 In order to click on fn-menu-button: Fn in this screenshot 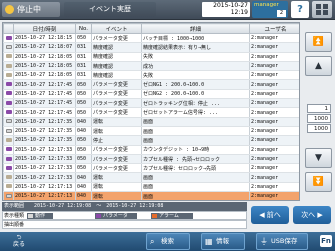, I will do `click(326, 241)`.